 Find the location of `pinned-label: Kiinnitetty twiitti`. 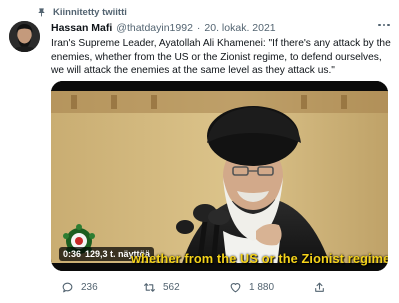

pinned-label: Kiinnitetty twiitti is located at coordinates (90, 12).